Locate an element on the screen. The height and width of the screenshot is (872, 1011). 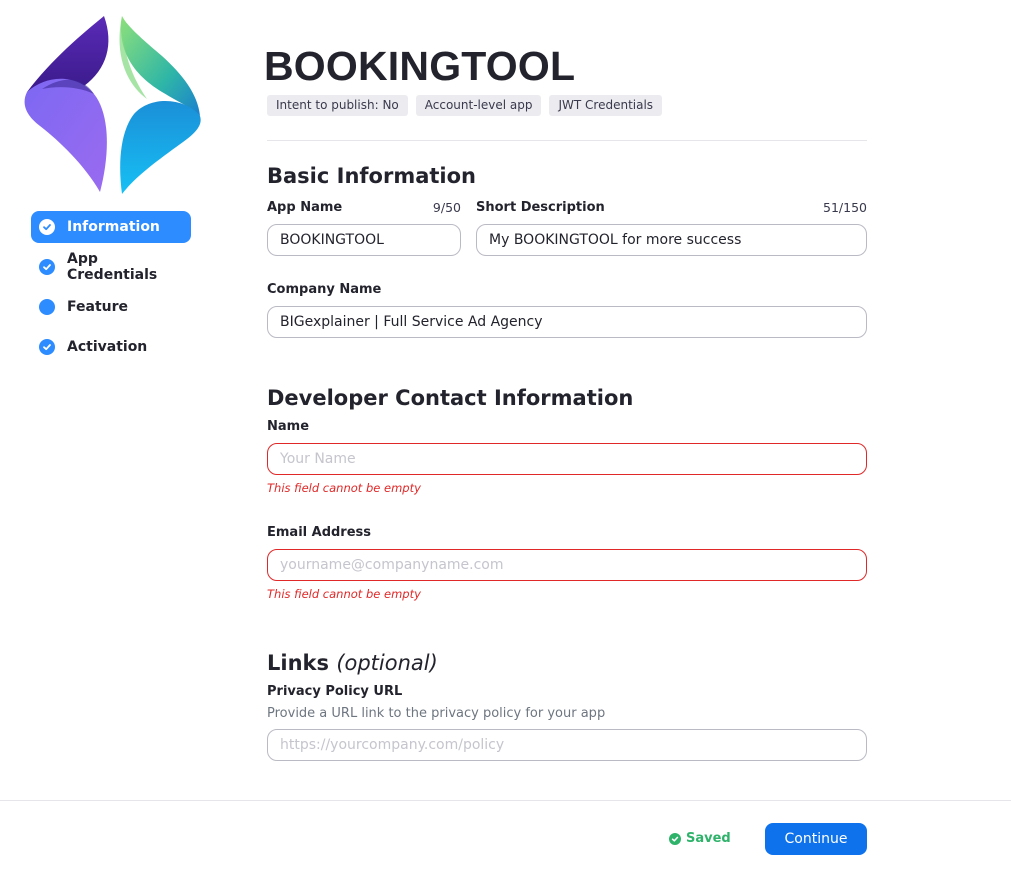
short-description-label: Short Description is located at coordinates (540, 207).